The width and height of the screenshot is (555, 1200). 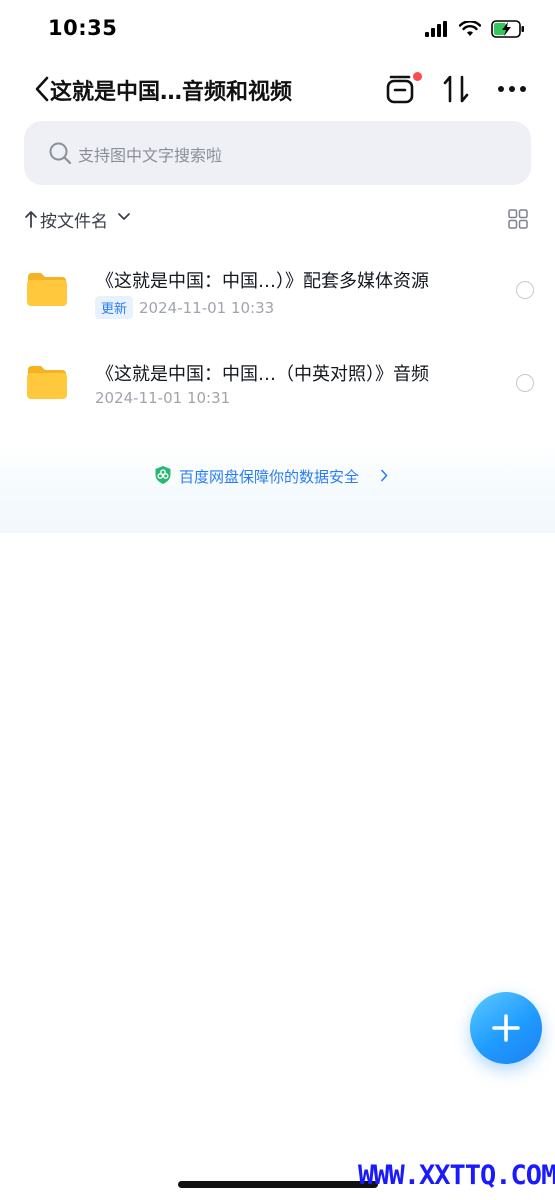 What do you see at coordinates (512, 89) in the screenshot?
I see `more-icon` at bounding box center [512, 89].